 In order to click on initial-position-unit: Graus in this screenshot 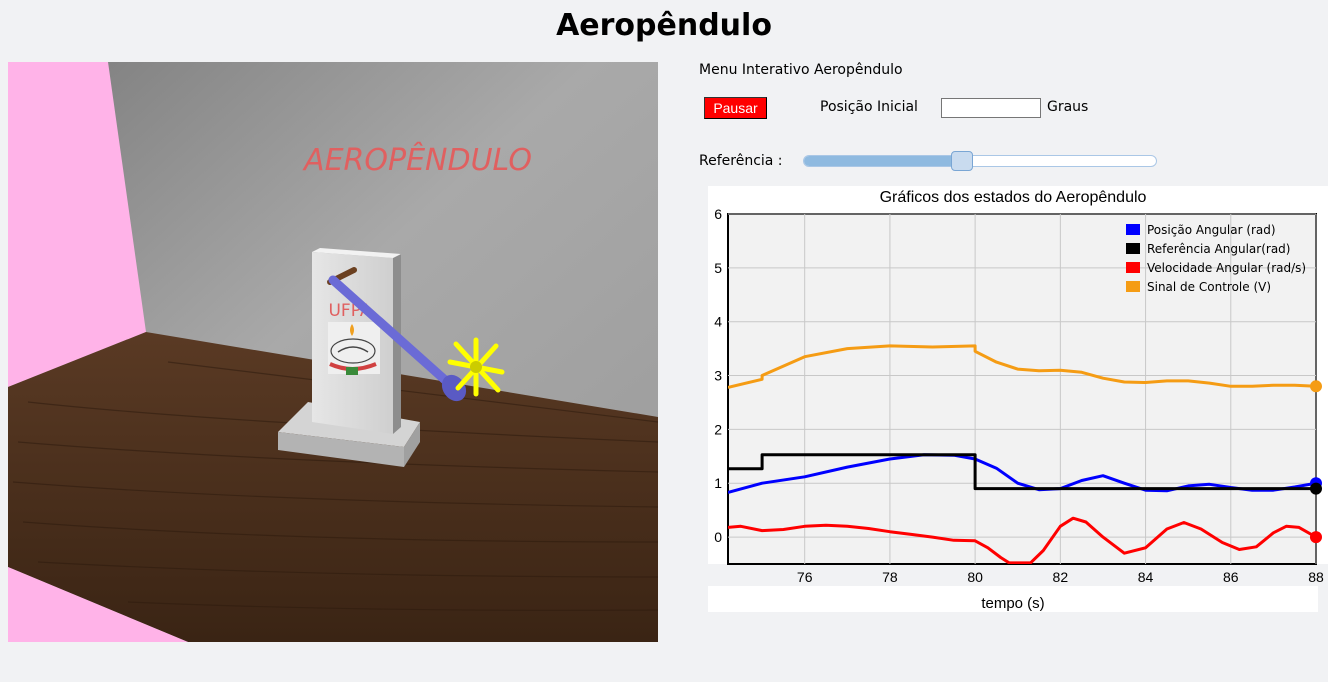, I will do `click(1068, 107)`.